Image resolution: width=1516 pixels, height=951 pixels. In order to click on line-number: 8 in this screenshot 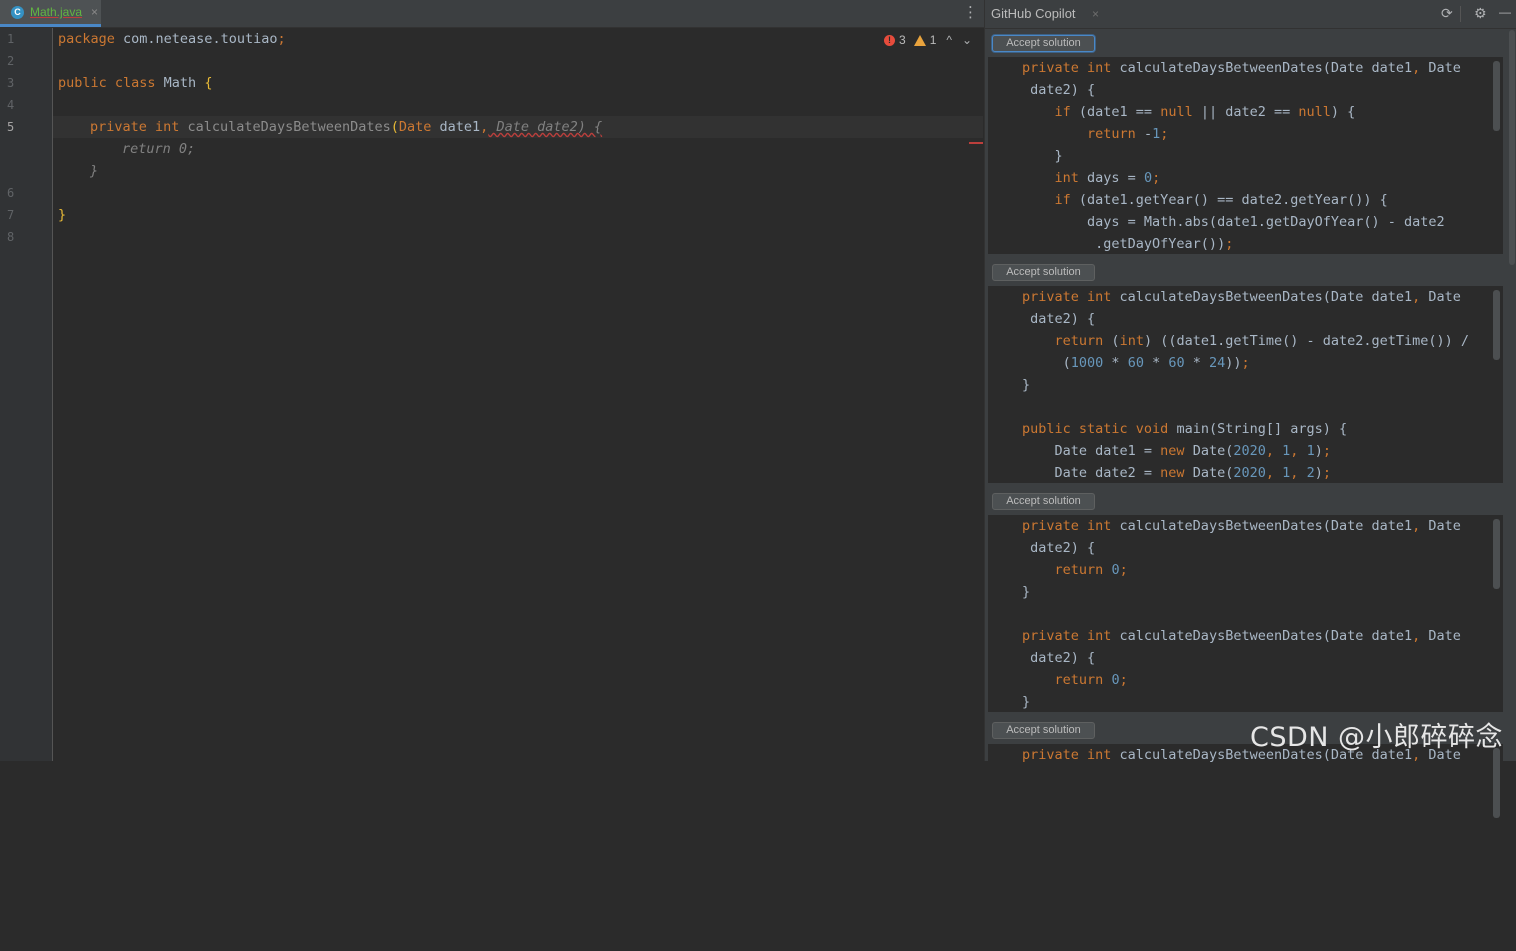, I will do `click(11, 237)`.